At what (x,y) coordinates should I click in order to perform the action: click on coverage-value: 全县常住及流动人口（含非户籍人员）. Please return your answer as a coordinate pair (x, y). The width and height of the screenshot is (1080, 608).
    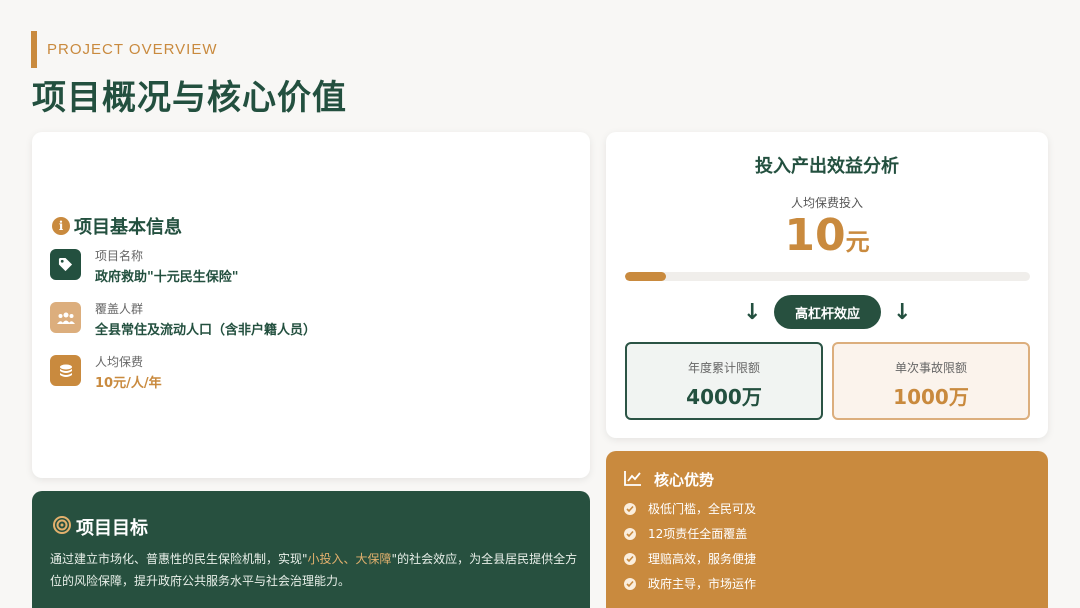
    Looking at the image, I should click on (206, 330).